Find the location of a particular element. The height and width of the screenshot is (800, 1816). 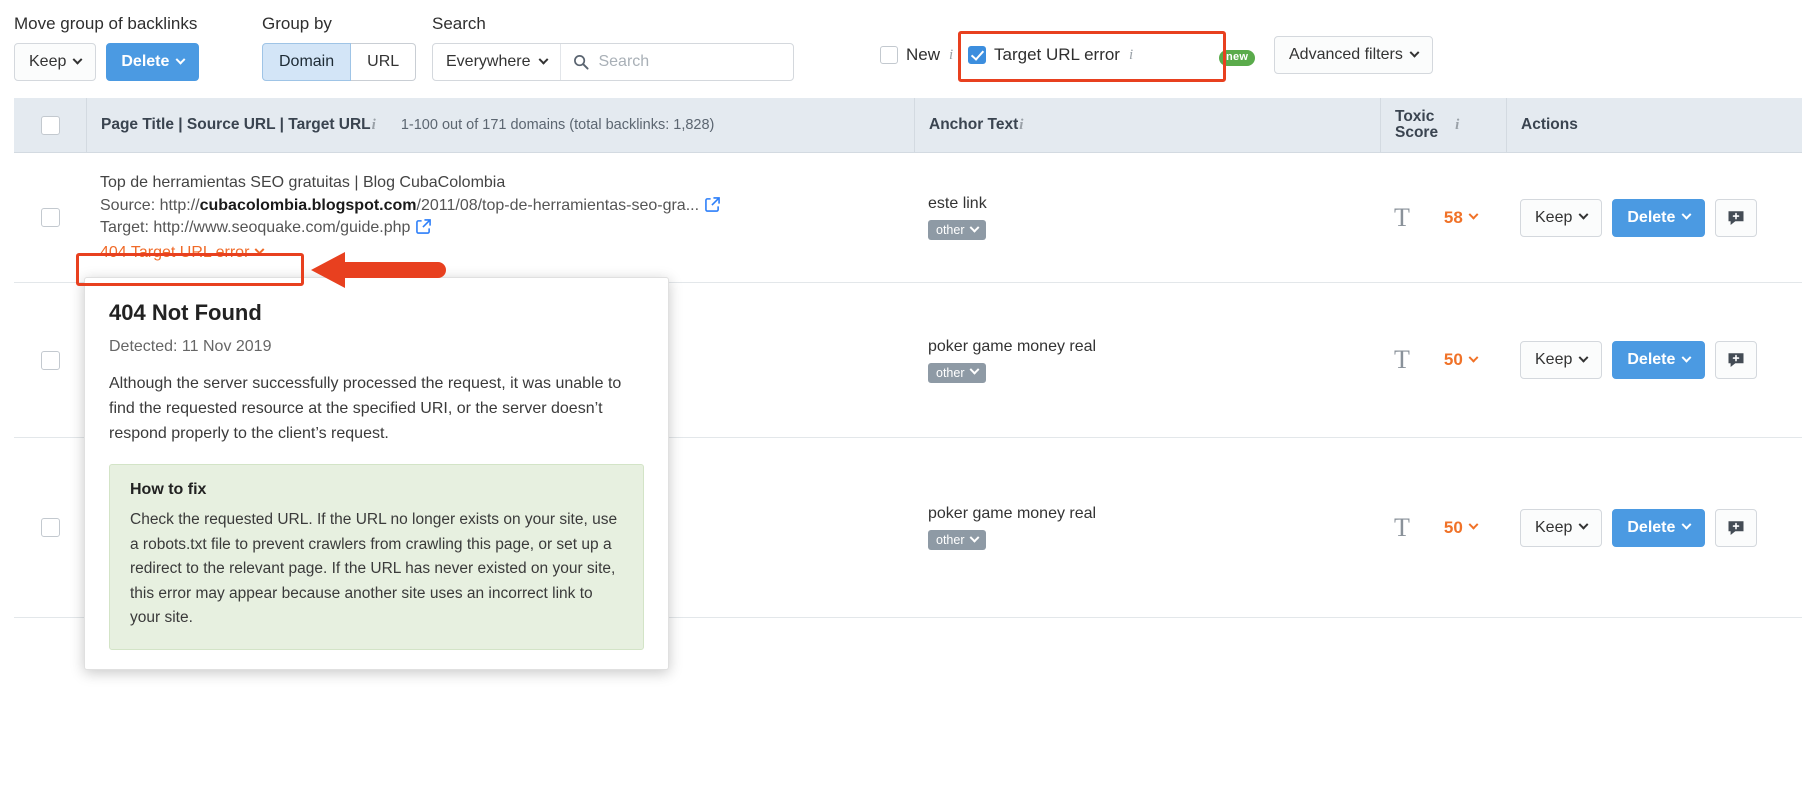

target-url-error-checkbox is located at coordinates (977, 55).